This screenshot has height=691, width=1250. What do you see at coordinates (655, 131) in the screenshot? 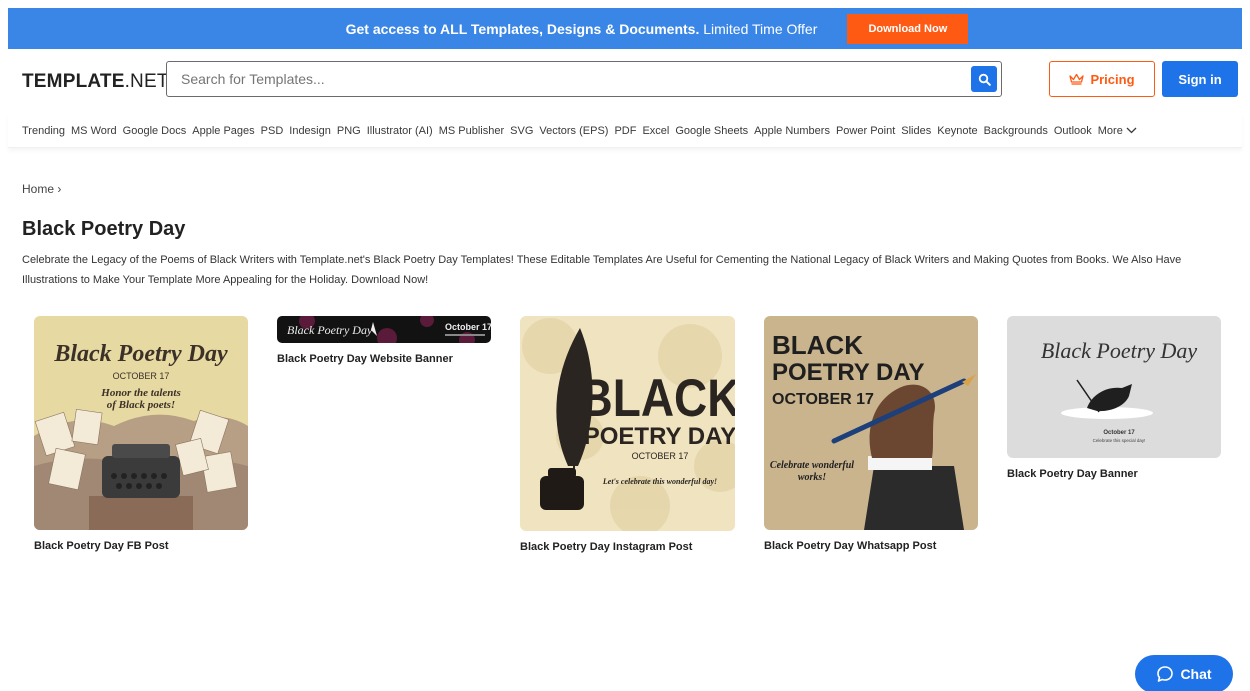
I see `nav-item-excel: Excel` at bounding box center [655, 131].